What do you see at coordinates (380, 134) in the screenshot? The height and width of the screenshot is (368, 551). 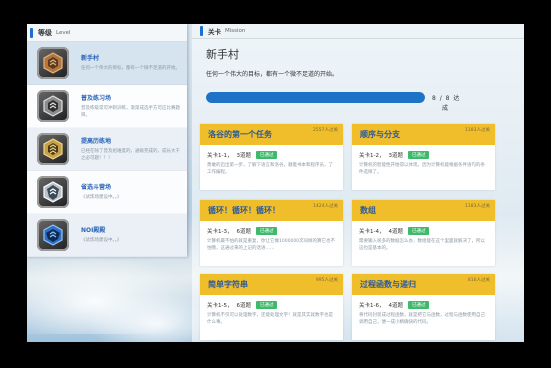 I see `card-title: 顺序与分支` at bounding box center [380, 134].